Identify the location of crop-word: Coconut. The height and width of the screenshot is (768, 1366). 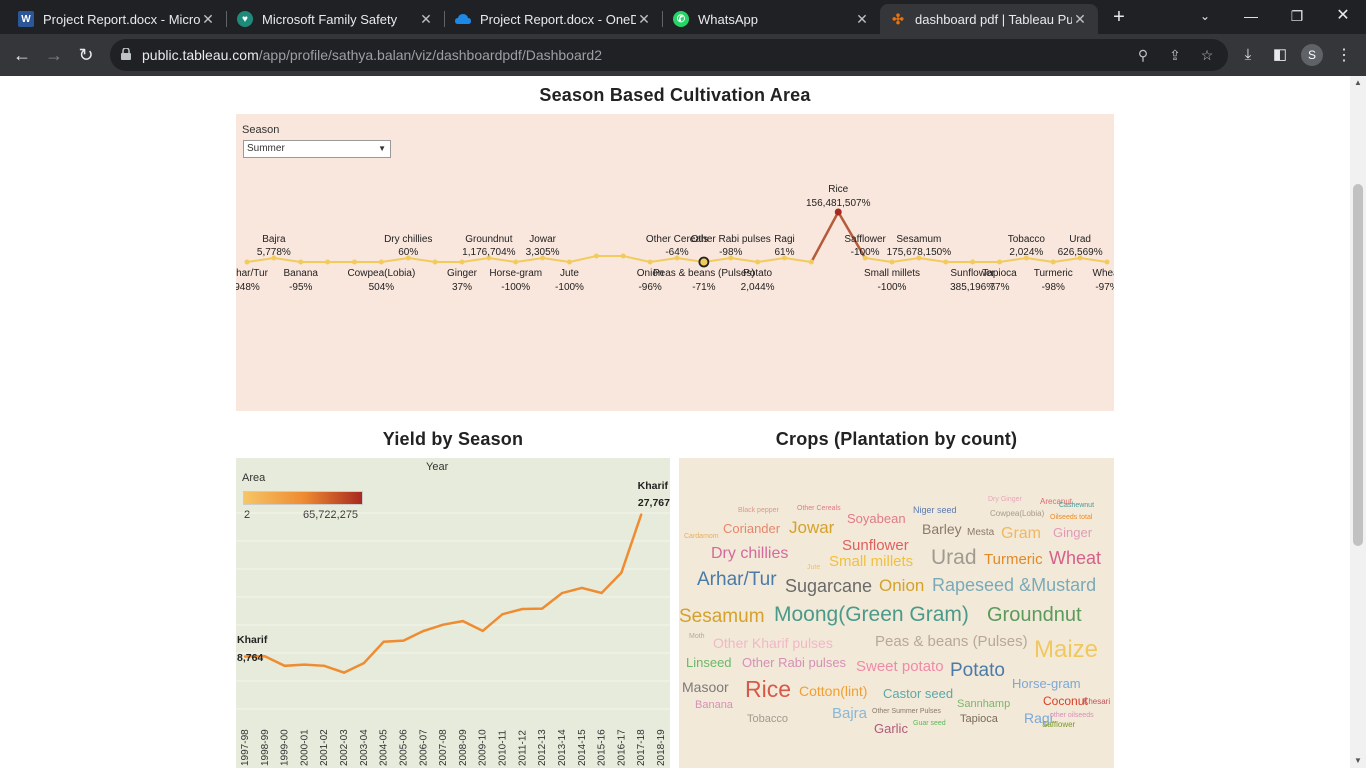
(1065, 701).